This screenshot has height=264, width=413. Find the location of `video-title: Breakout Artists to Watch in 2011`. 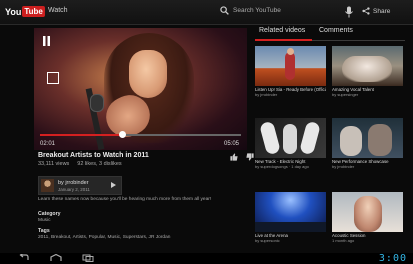

video-title: Breakout Artists to Watch in 2011 is located at coordinates (93, 155).